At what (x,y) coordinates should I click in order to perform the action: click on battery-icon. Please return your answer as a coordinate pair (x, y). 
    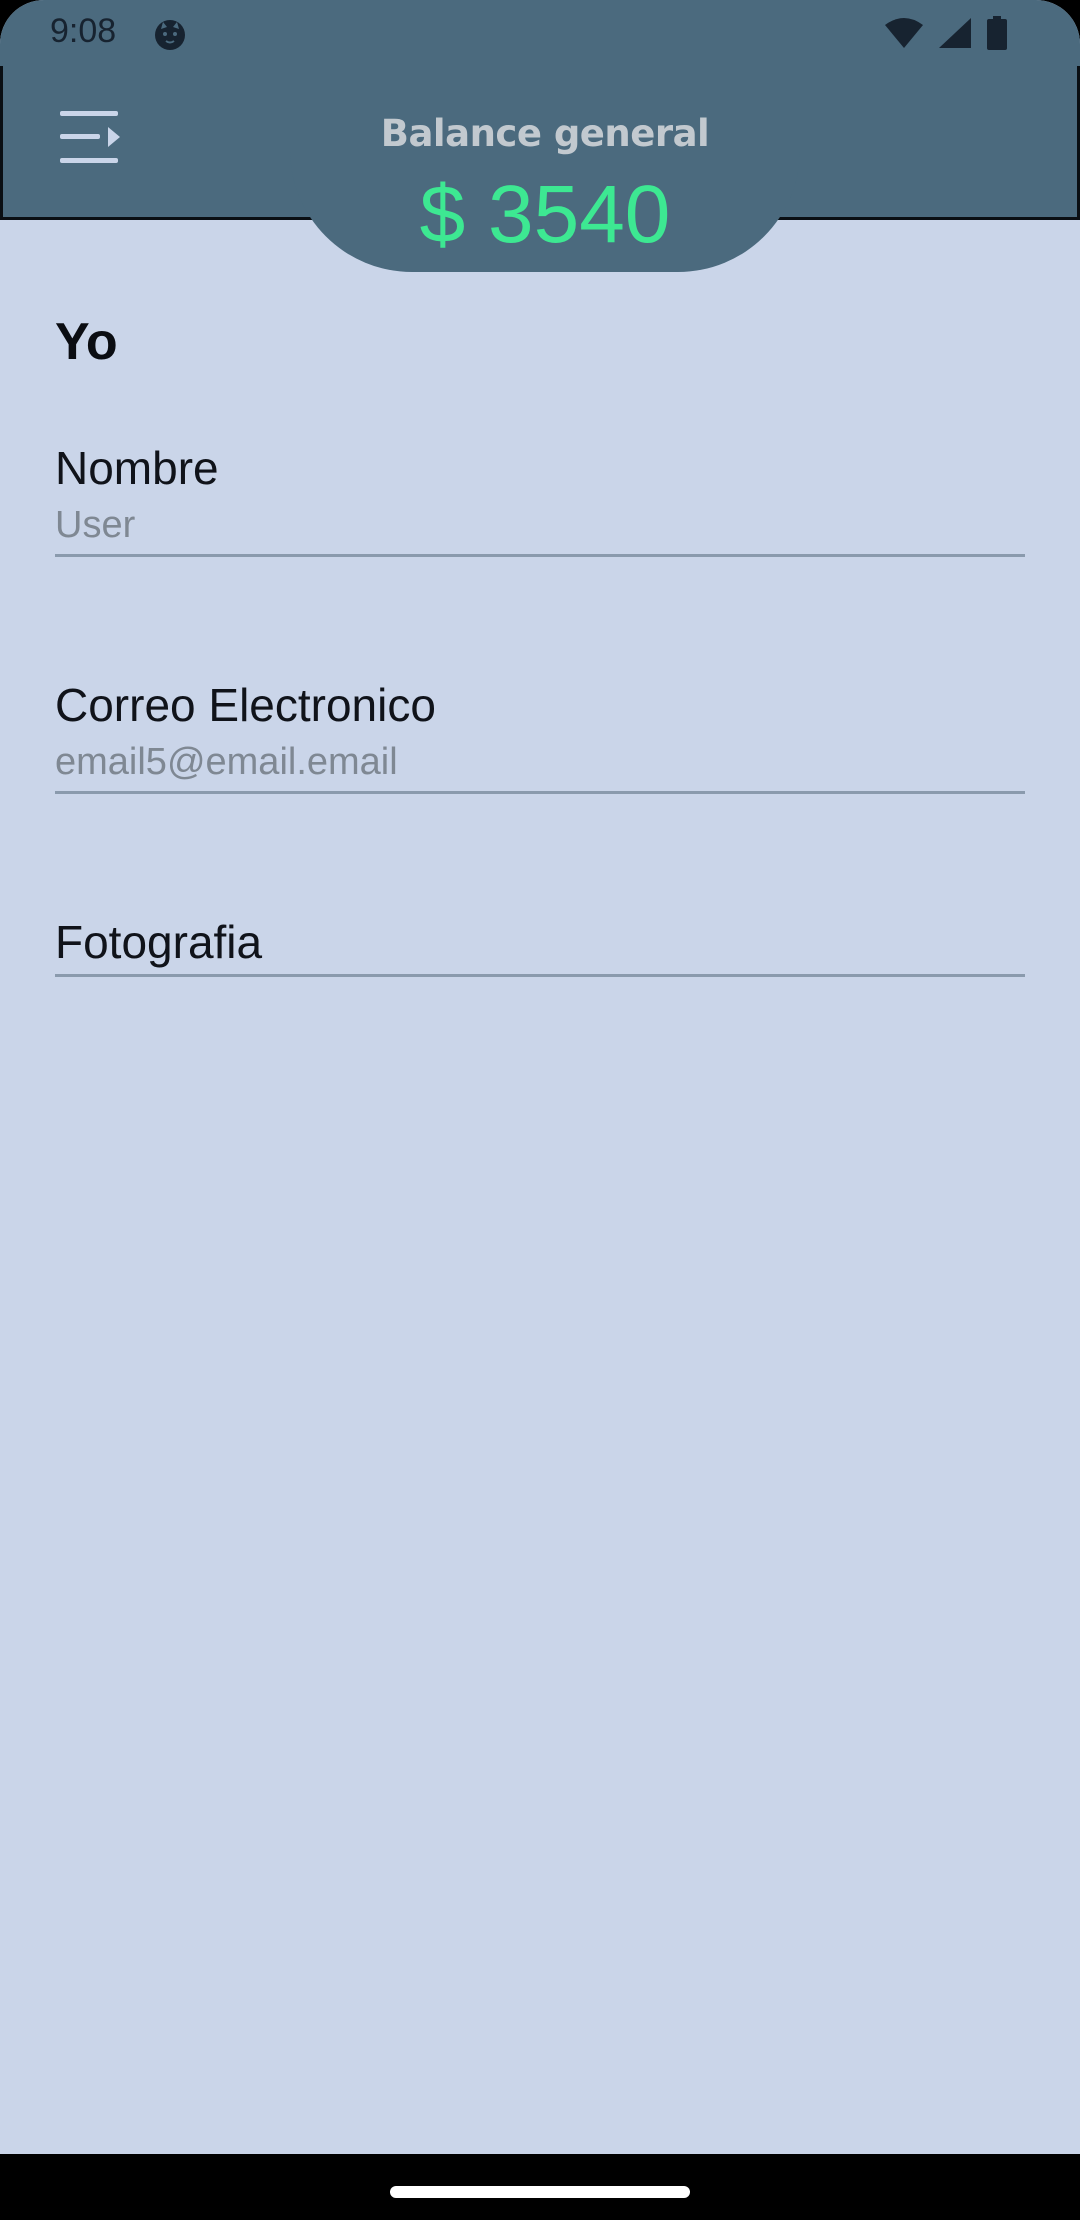
    Looking at the image, I should click on (997, 33).